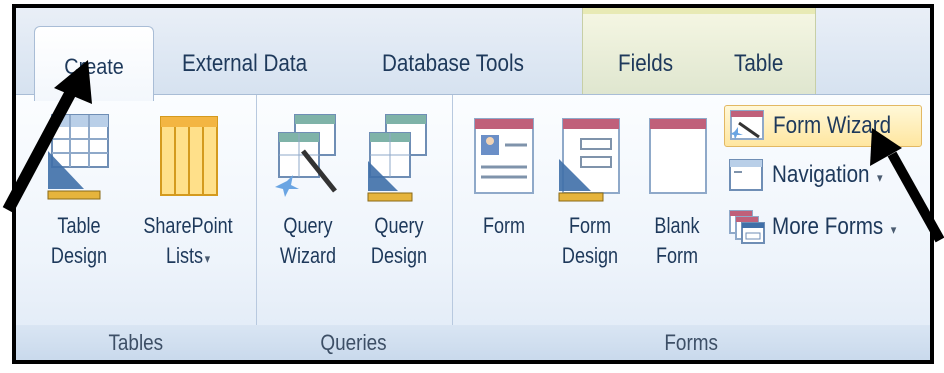 The height and width of the screenshot is (373, 944). What do you see at coordinates (504, 156) in the screenshot?
I see `form-icon` at bounding box center [504, 156].